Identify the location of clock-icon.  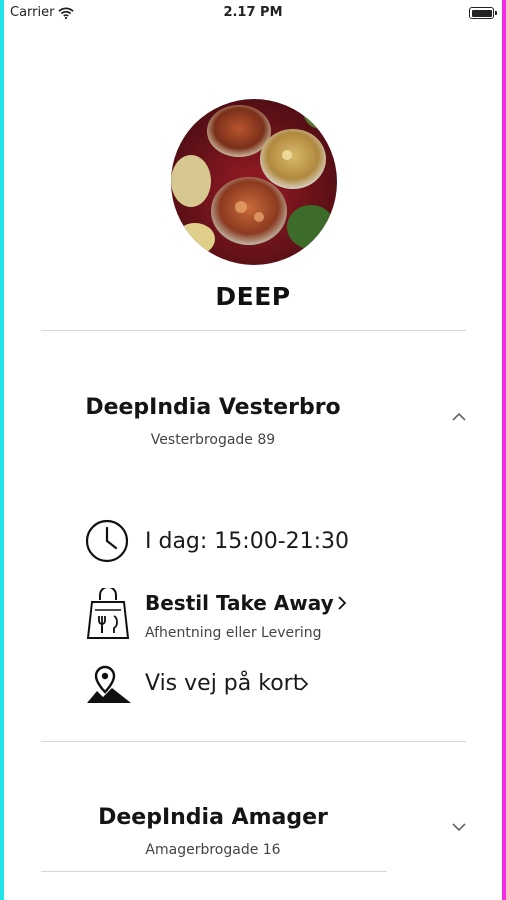
(107, 541).